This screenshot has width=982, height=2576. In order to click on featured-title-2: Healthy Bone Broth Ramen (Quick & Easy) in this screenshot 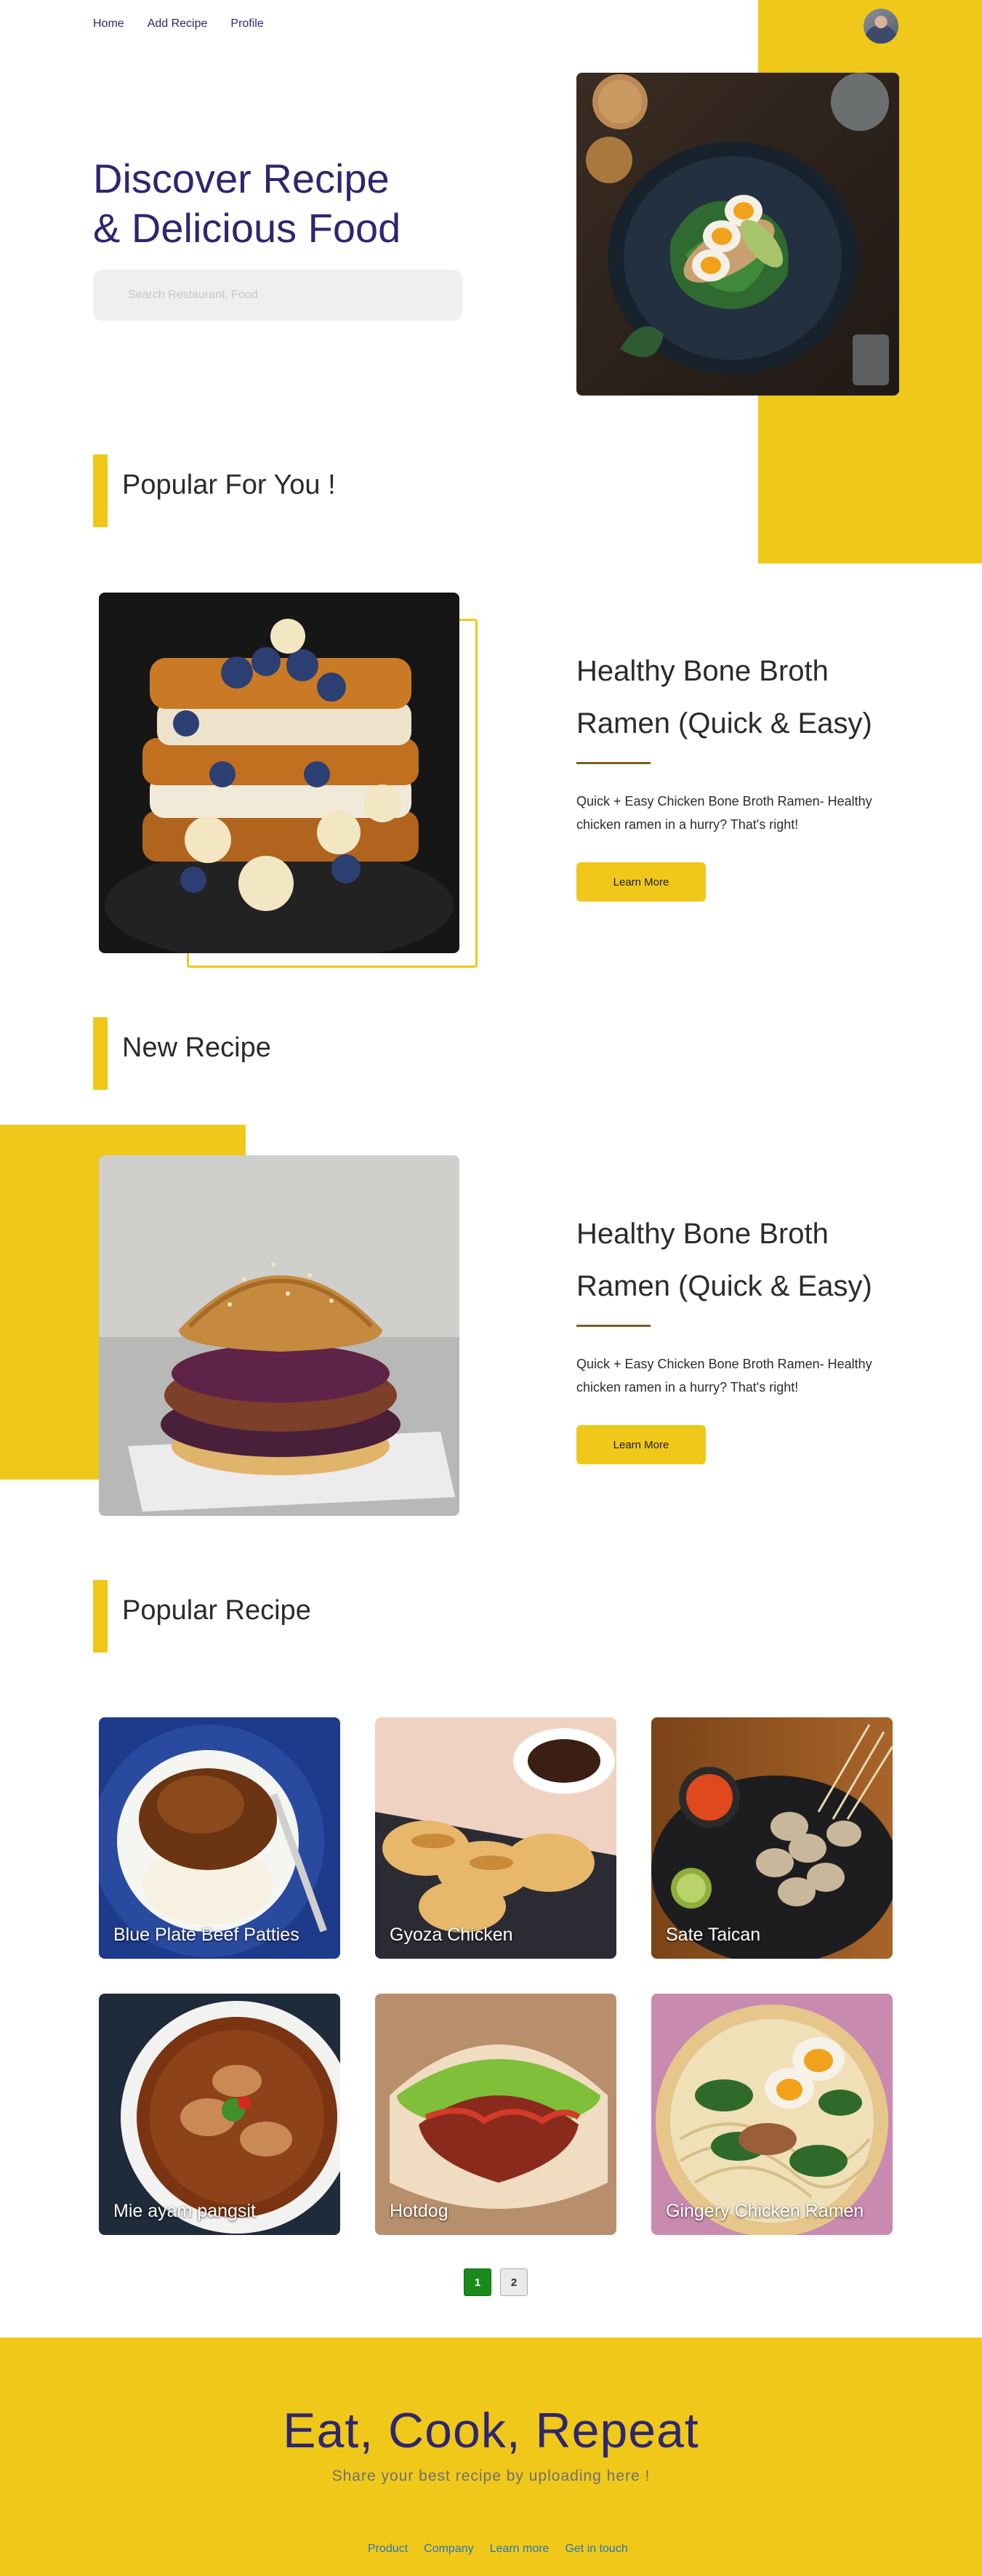, I will do `click(724, 1260)`.